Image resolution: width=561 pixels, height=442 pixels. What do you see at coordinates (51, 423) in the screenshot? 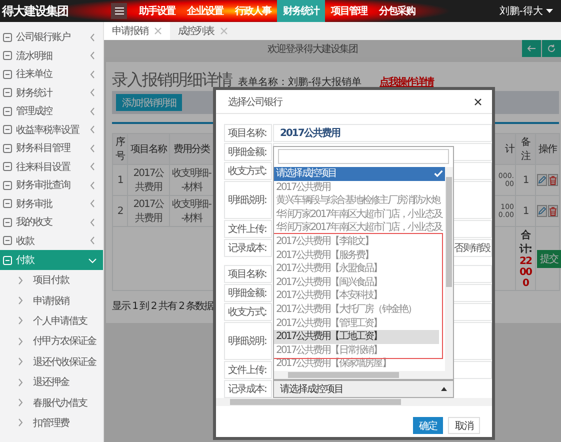
I see `submenu-item: 扣管理费` at bounding box center [51, 423].